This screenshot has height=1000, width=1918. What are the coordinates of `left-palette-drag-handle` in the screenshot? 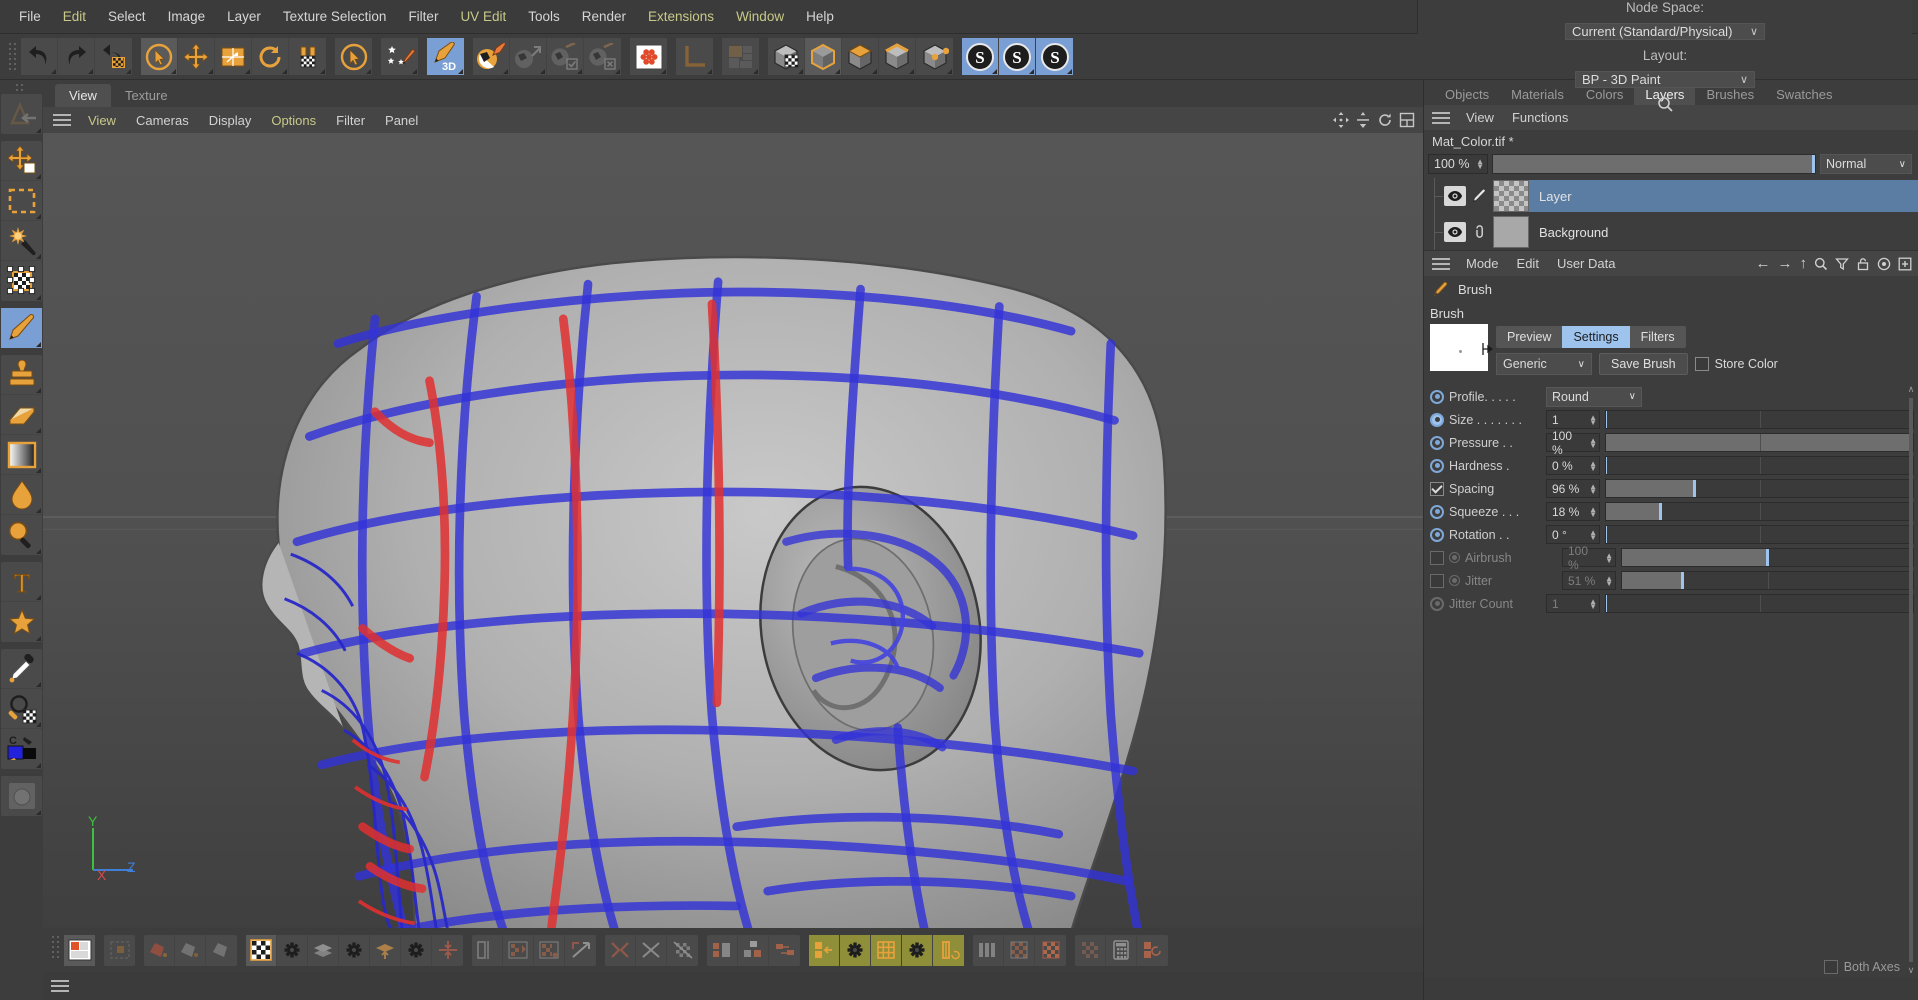 It's located at (20, 88).